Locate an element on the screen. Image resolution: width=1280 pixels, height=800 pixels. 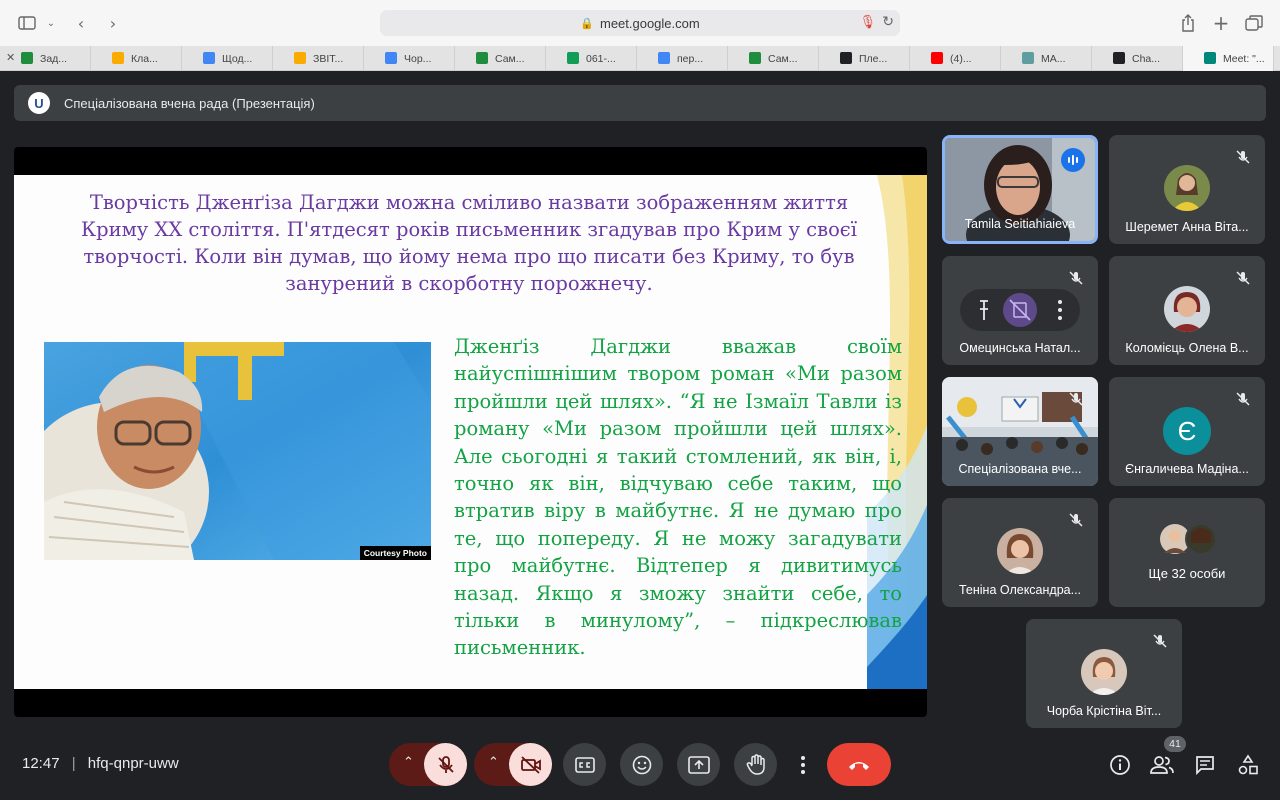
meeting-logo-icon: U is located at coordinates (39, 103).